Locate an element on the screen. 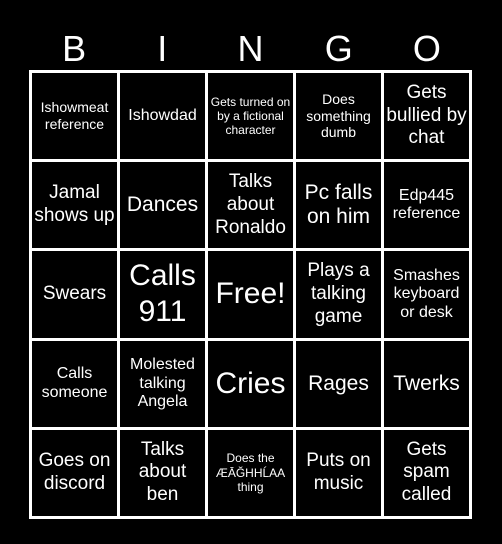  bingo-cell: Calls someone is located at coordinates (74, 383).